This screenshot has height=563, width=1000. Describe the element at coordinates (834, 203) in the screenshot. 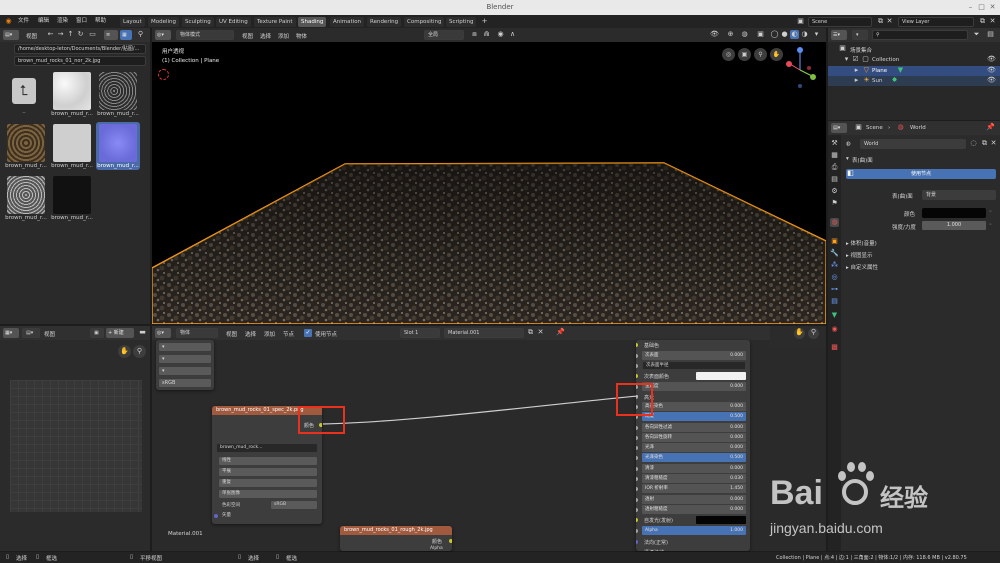

I see `scene-props-tab-icon: ⚑` at that location.